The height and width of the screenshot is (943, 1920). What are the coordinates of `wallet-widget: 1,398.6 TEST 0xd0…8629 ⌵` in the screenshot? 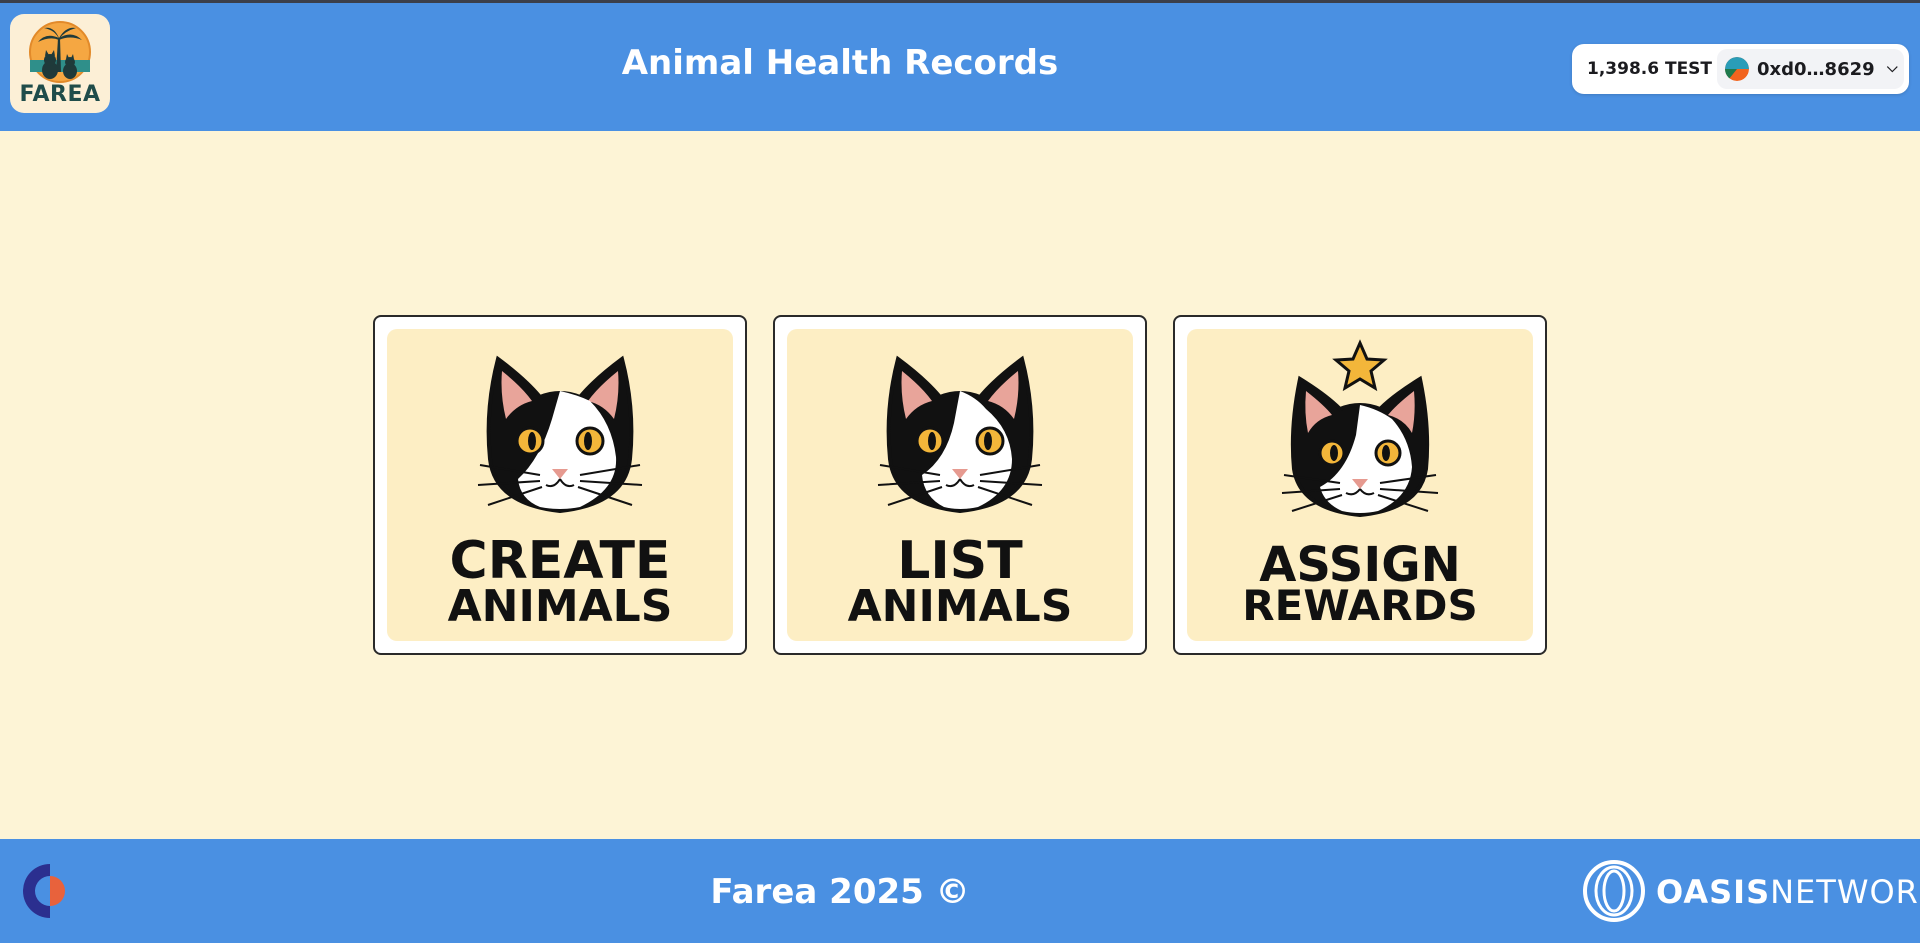 It's located at (1740, 69).